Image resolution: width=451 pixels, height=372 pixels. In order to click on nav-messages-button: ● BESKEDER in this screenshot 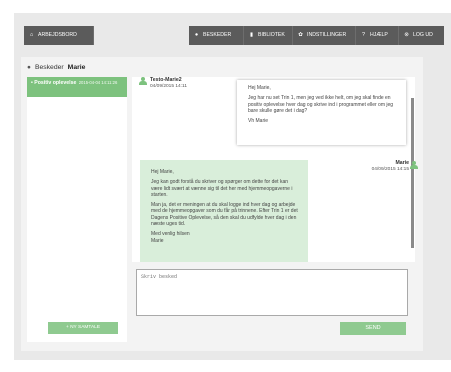, I will do `click(216, 35)`.